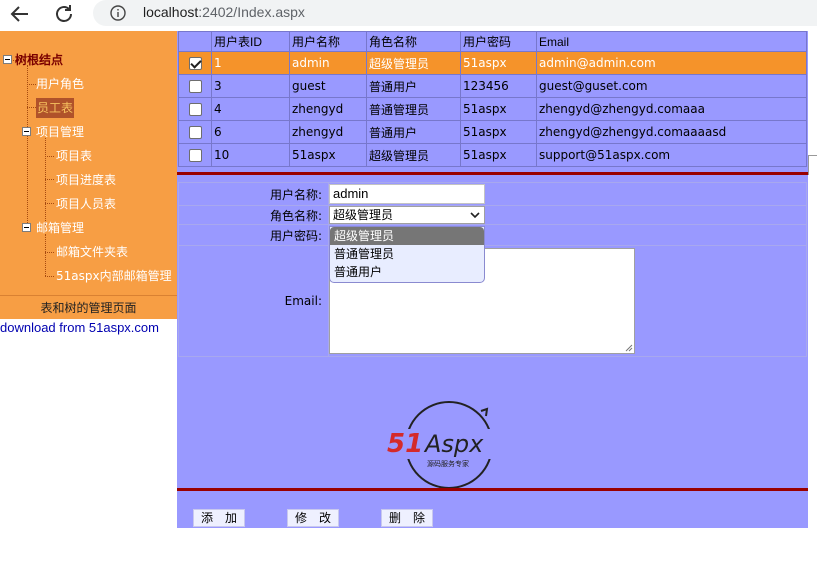  I want to click on add-button: 添 加, so click(219, 518).